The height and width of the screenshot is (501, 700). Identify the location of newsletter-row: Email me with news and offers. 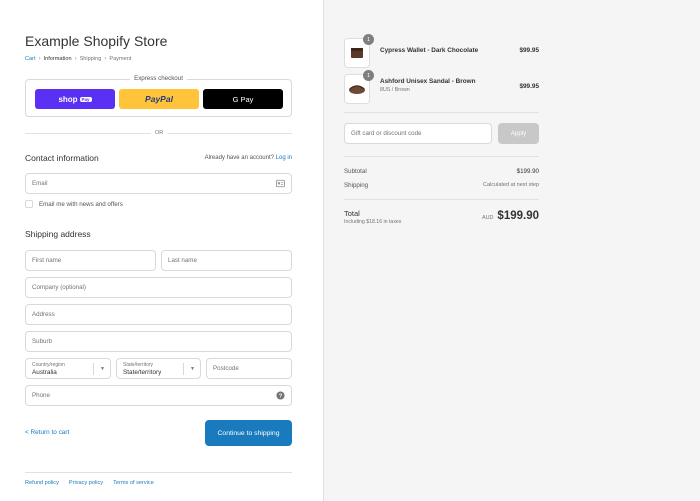
(74, 204).